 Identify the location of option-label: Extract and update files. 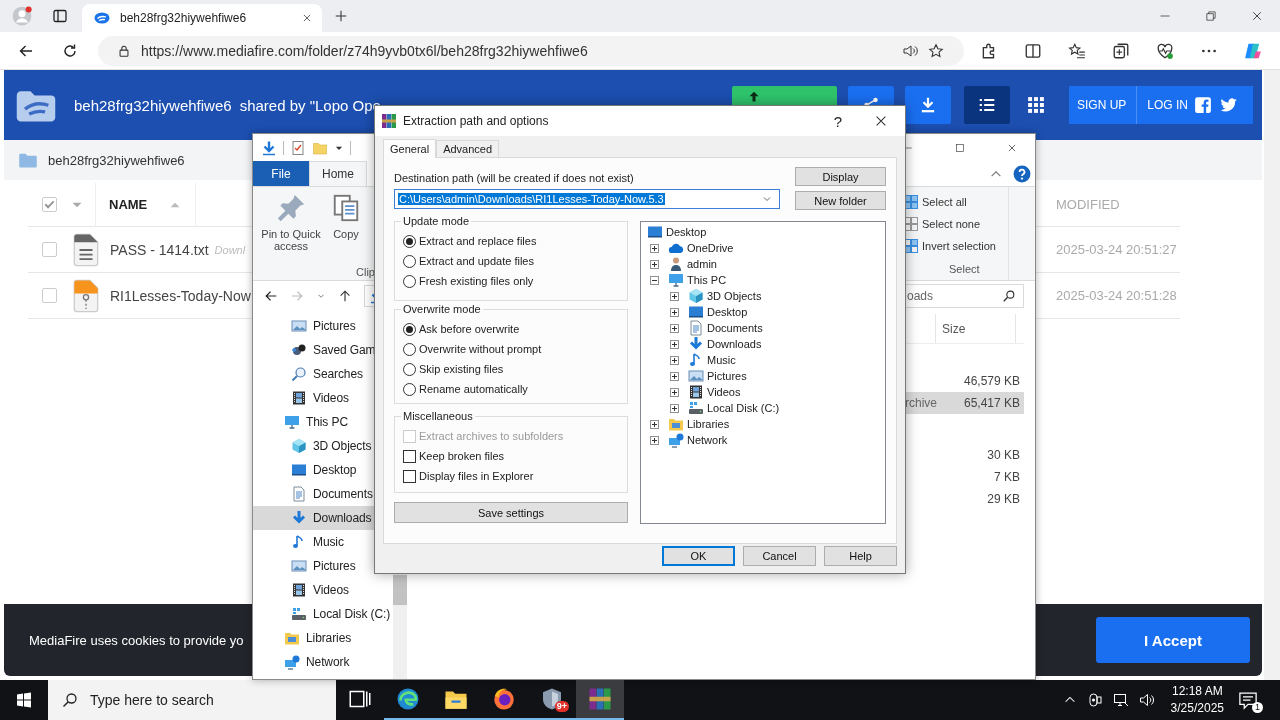
(476, 261).